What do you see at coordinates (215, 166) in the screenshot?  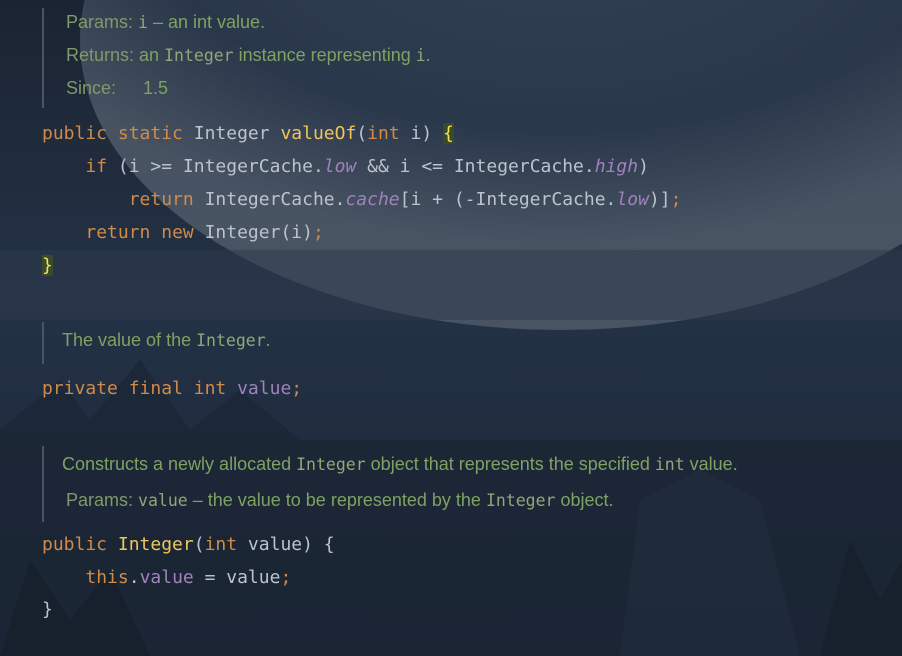 I see `code-text: (i >= IntegerCache.` at bounding box center [215, 166].